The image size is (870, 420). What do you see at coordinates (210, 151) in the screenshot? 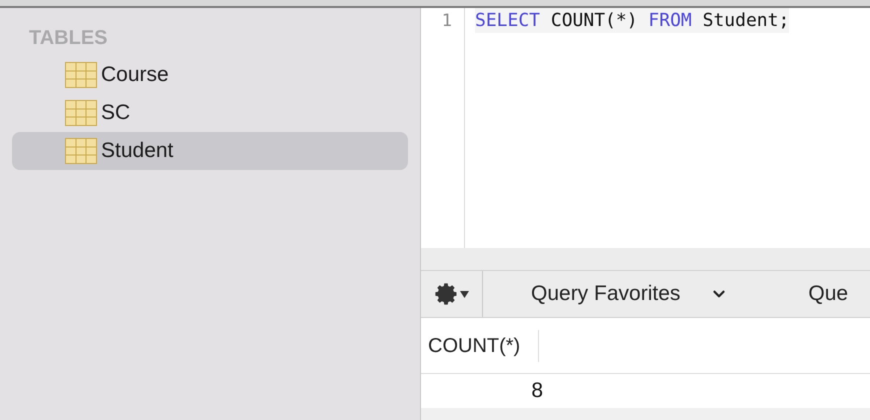
I see `sidebar-item: Student` at bounding box center [210, 151].